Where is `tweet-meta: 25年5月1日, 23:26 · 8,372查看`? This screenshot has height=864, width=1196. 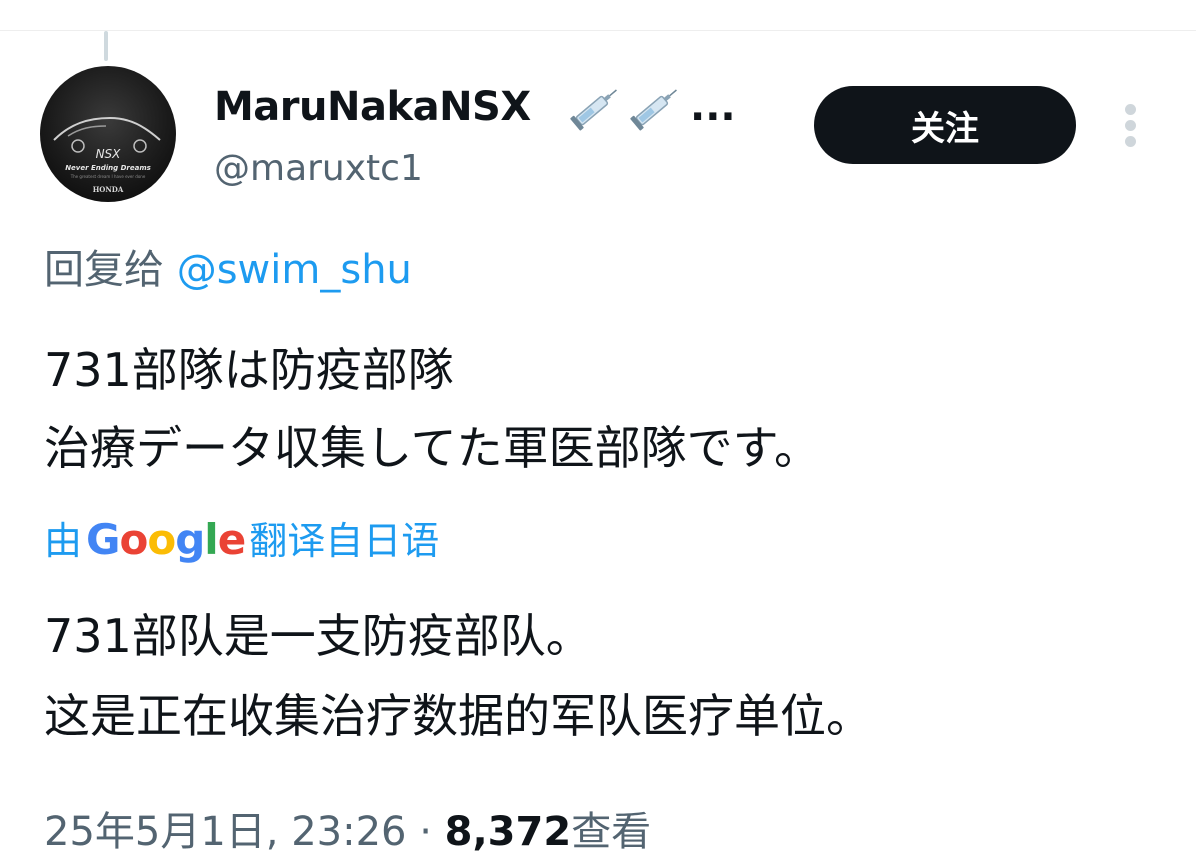
tweet-meta: 25年5月1日, 23:26 · 8,372查看 is located at coordinates (347, 832).